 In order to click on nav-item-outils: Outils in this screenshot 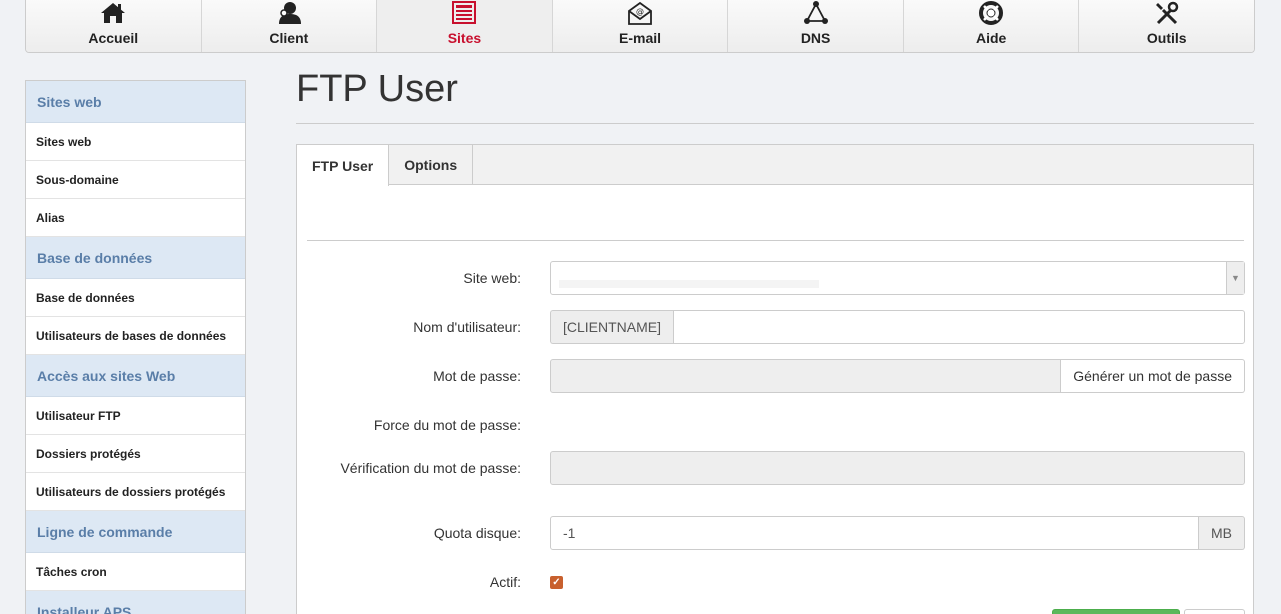, I will do `click(1166, 26)`.